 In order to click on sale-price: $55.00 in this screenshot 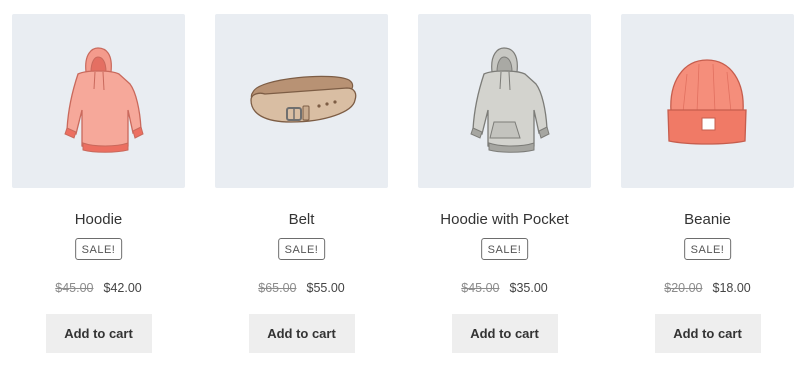, I will do `click(325, 288)`.